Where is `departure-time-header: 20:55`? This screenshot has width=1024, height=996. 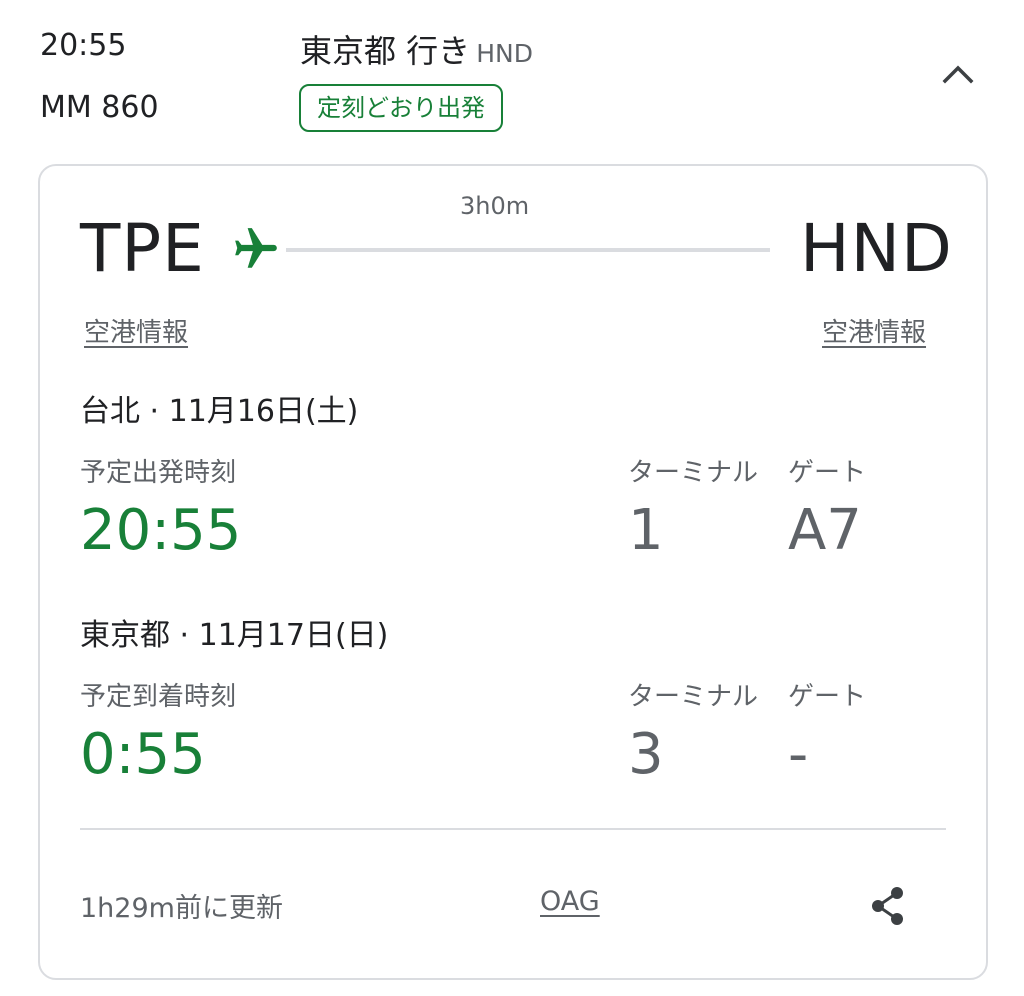
departure-time-header: 20:55 is located at coordinates (83, 45).